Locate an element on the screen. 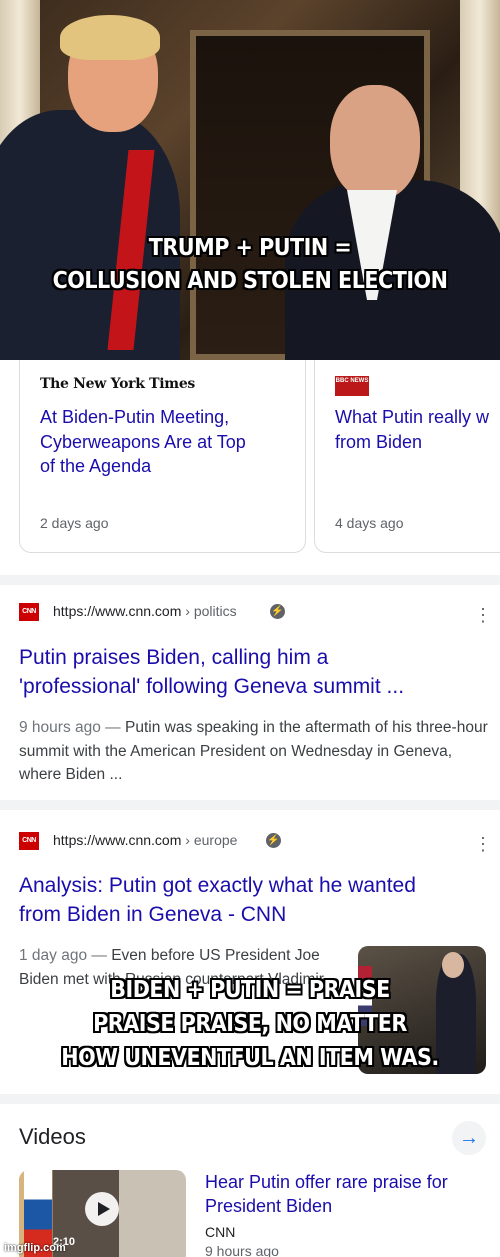  videos-heading: Videos is located at coordinates (52, 1136).